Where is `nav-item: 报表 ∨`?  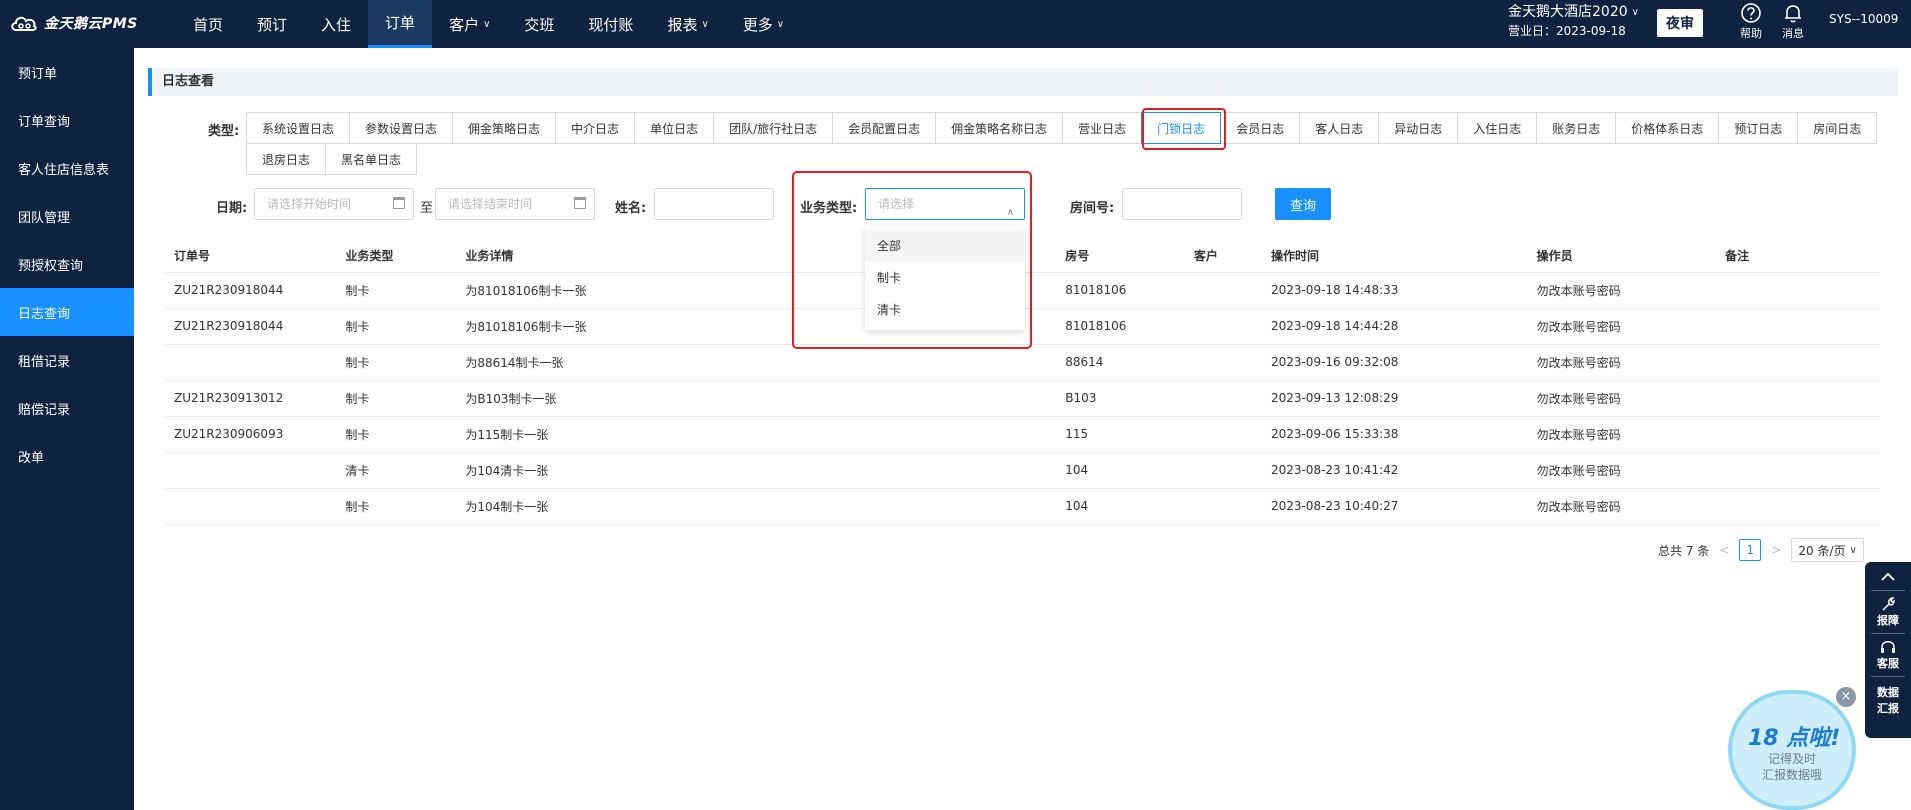
nav-item: 报表 ∨ is located at coordinates (687, 24).